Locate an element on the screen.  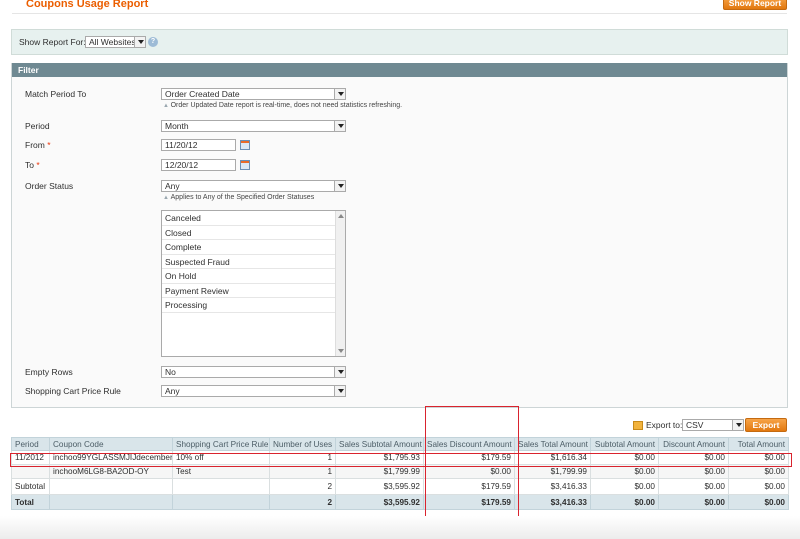
order-status-label: Order Status is located at coordinates (49, 186).